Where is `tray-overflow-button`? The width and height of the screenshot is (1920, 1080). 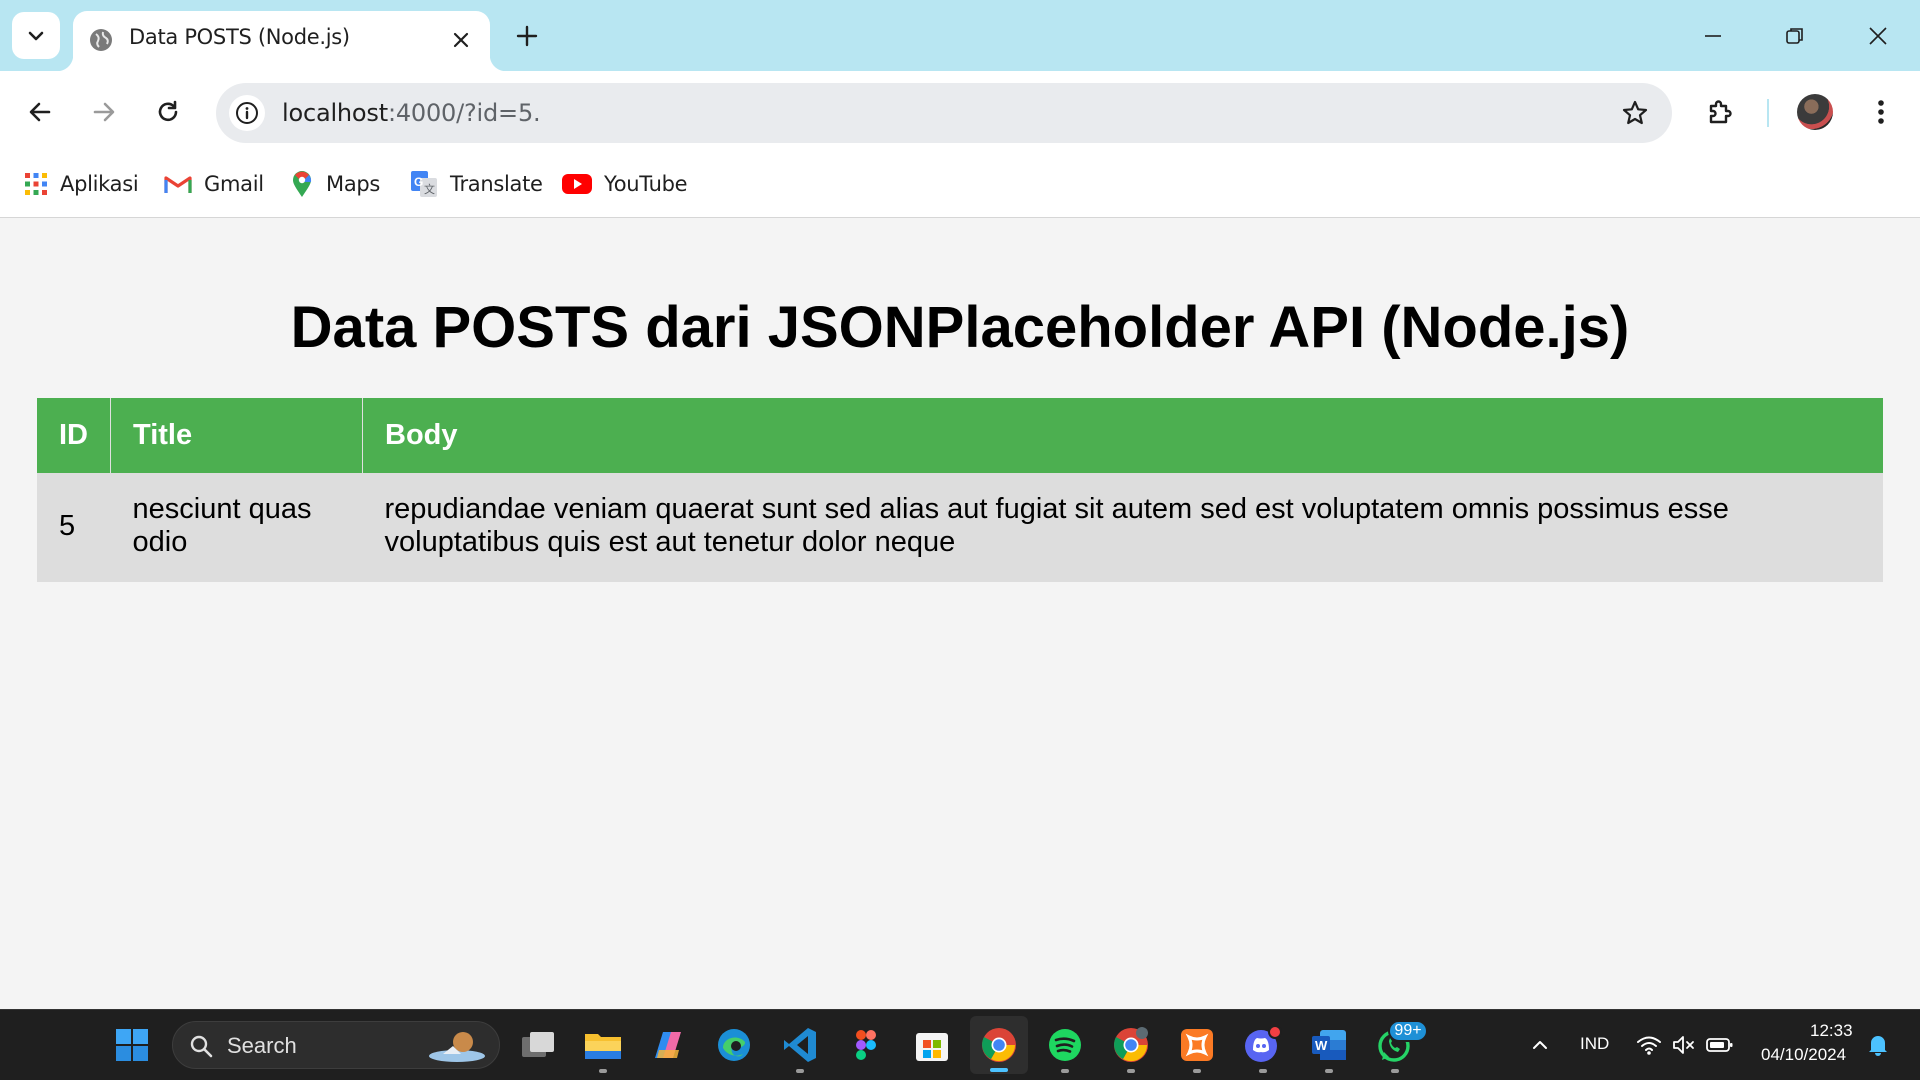
tray-overflow-button is located at coordinates (1540, 1045).